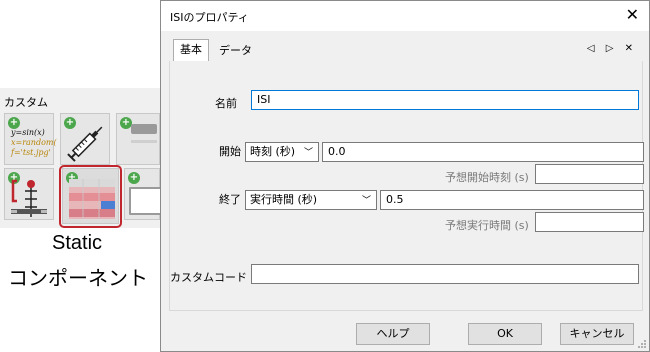 The height and width of the screenshot is (352, 650). What do you see at coordinates (505, 334) in the screenshot?
I see `ok-button: OK` at bounding box center [505, 334].